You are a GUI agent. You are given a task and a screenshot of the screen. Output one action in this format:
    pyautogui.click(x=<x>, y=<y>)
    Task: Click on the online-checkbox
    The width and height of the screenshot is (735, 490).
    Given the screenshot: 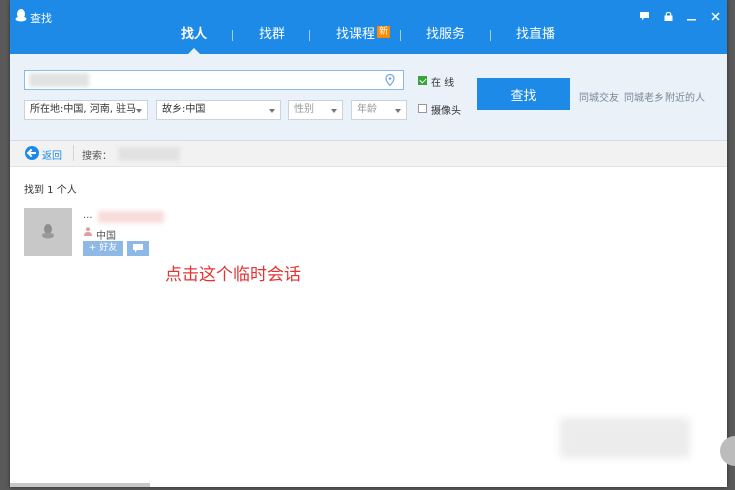 What is the action you would take?
    pyautogui.click(x=422, y=80)
    